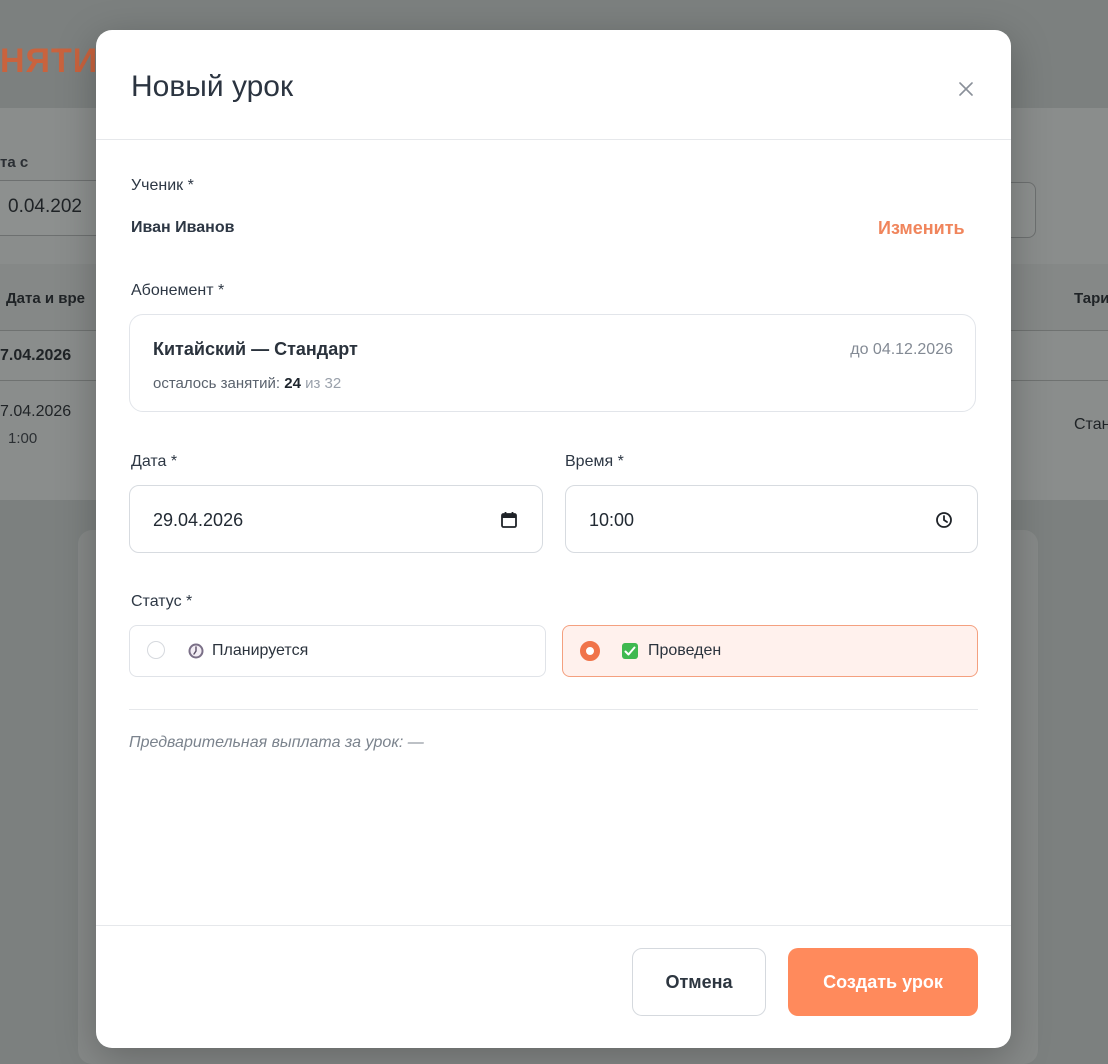  Describe the element at coordinates (770, 651) in the screenshot. I see `status-option-completed: Проведен` at that location.